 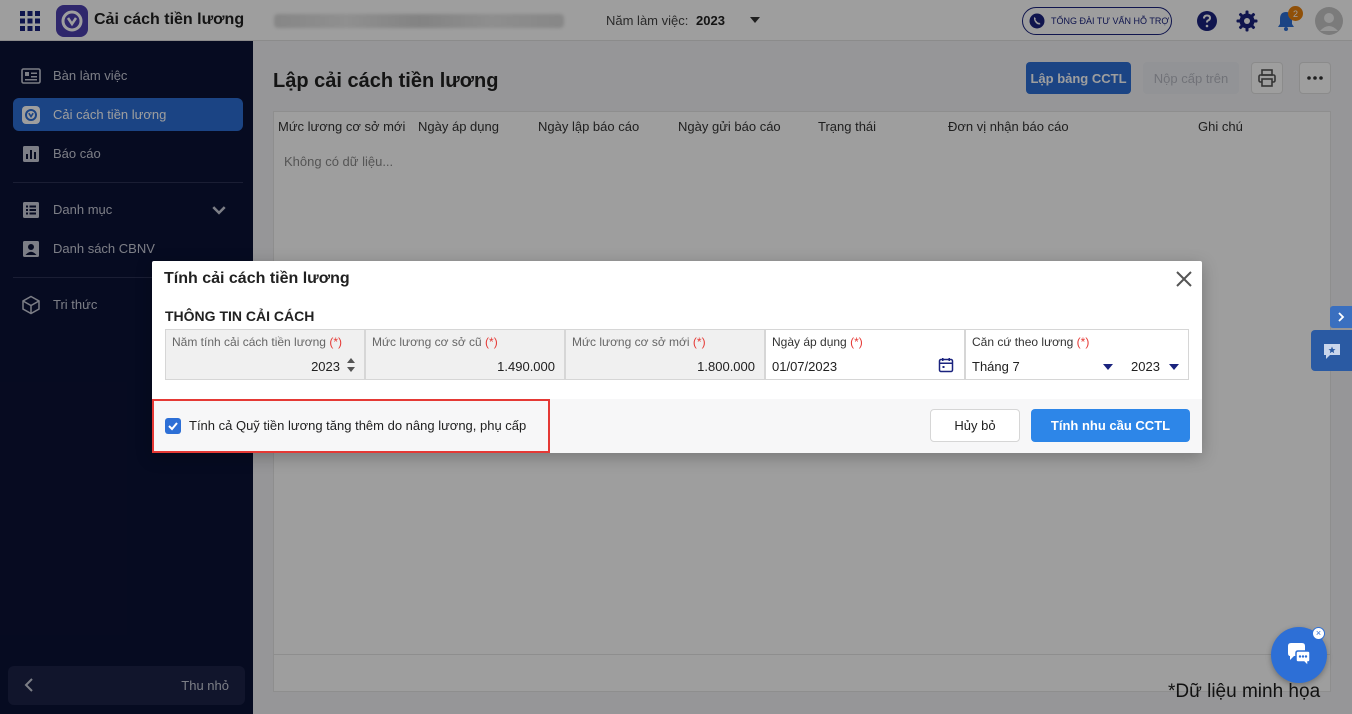 What do you see at coordinates (996, 366) in the screenshot?
I see `salary-basis-month-value: Tháng 7` at bounding box center [996, 366].